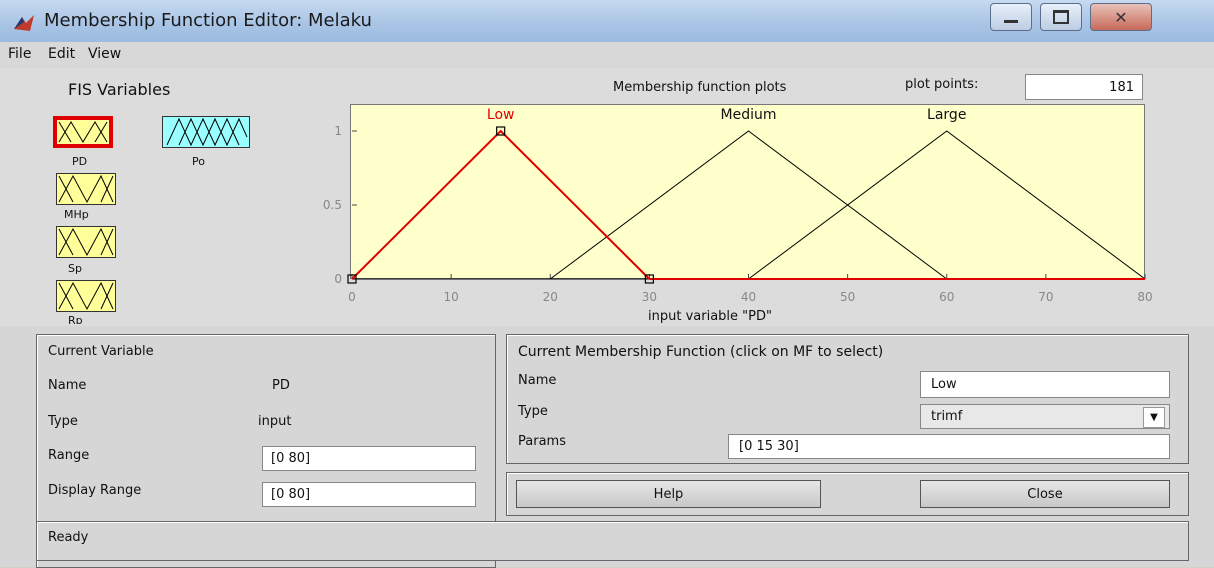 The image size is (1214, 568). Describe the element at coordinates (19, 54) in the screenshot. I see `menu-file: File` at that location.